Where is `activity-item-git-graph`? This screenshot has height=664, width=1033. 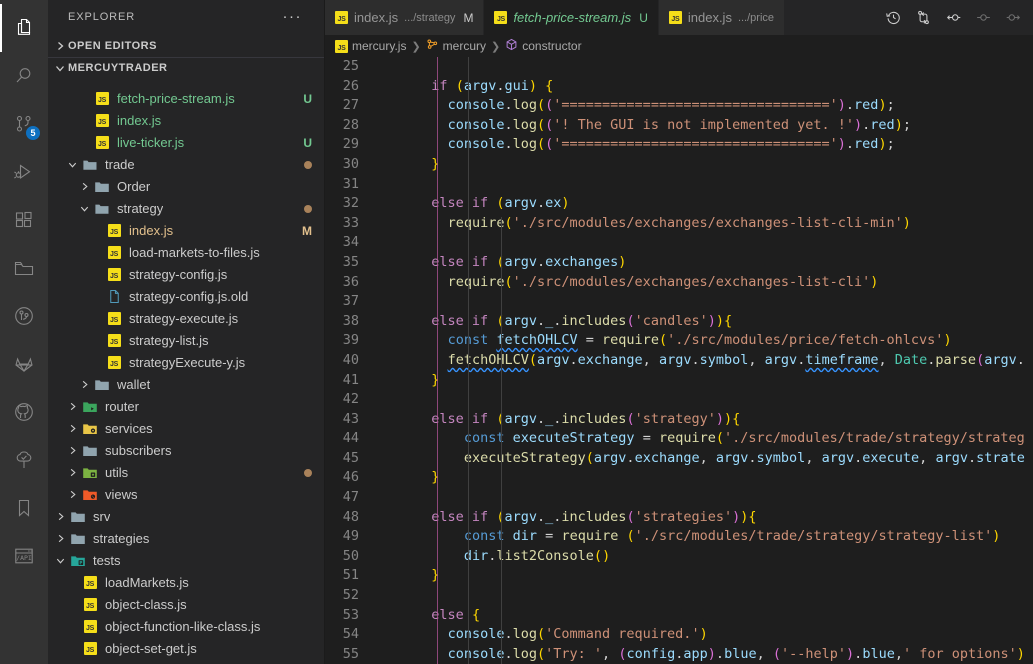 activity-item-git-graph is located at coordinates (24, 316).